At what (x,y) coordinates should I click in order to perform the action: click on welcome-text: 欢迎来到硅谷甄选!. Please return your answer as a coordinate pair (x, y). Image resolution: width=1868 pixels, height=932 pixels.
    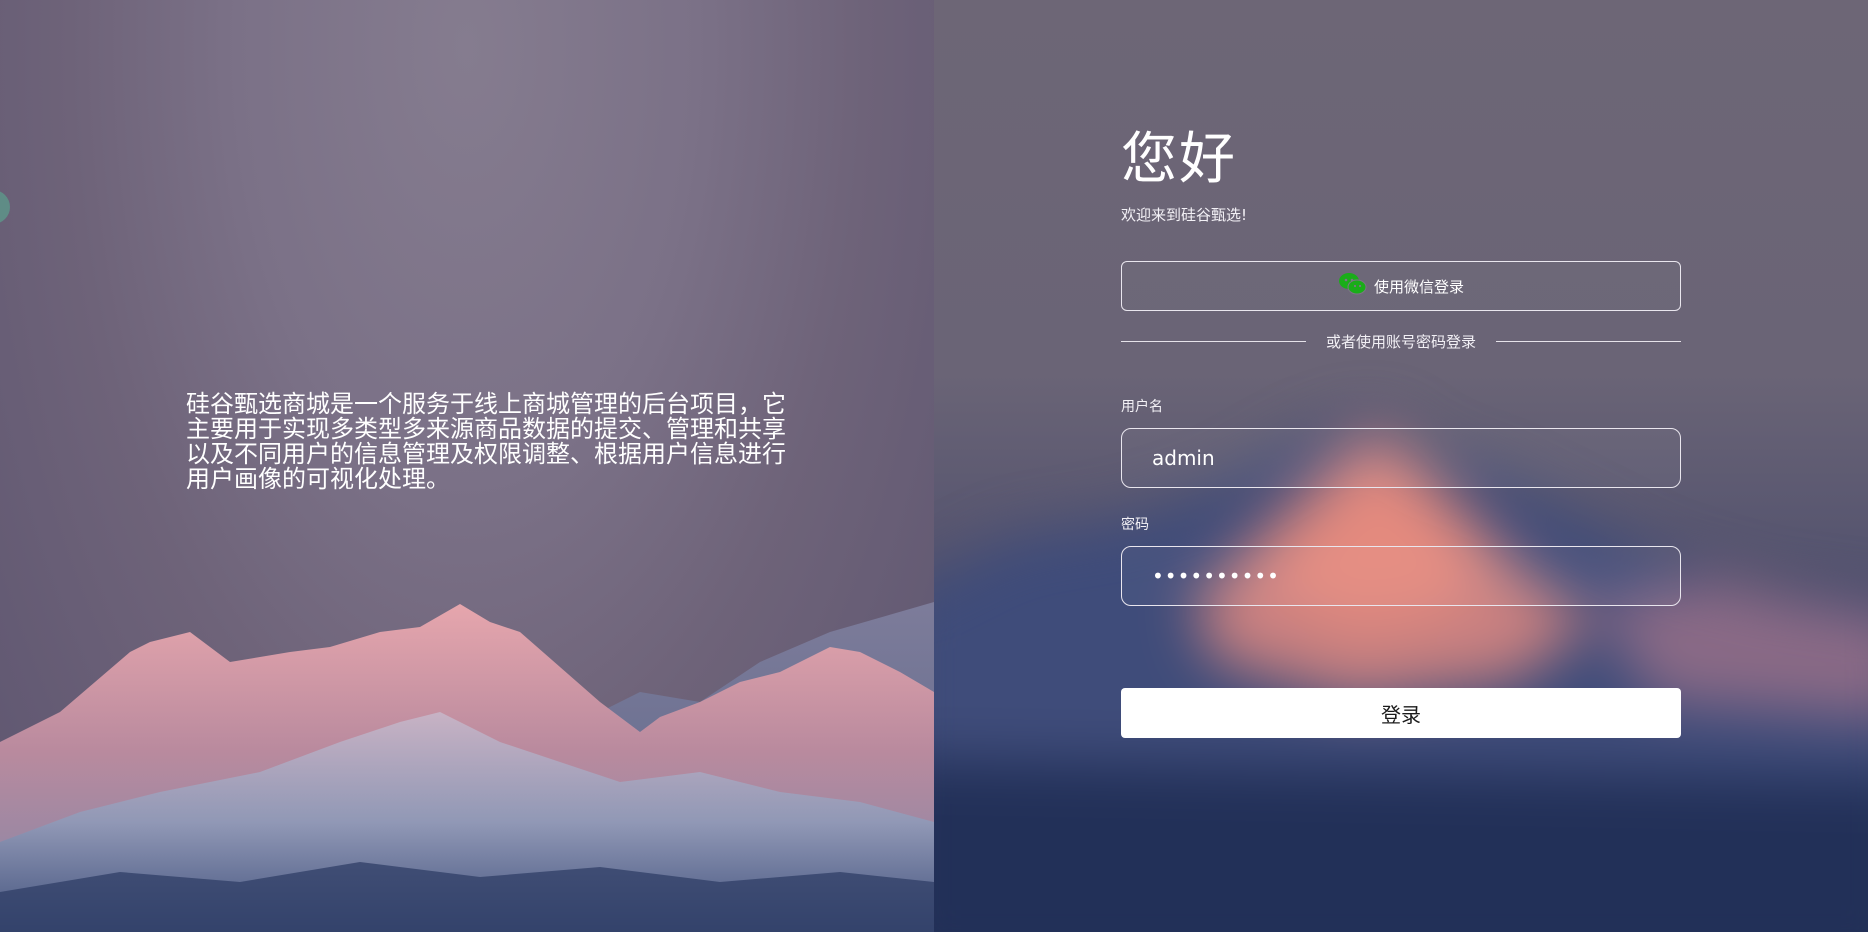
    Looking at the image, I should click on (1184, 215).